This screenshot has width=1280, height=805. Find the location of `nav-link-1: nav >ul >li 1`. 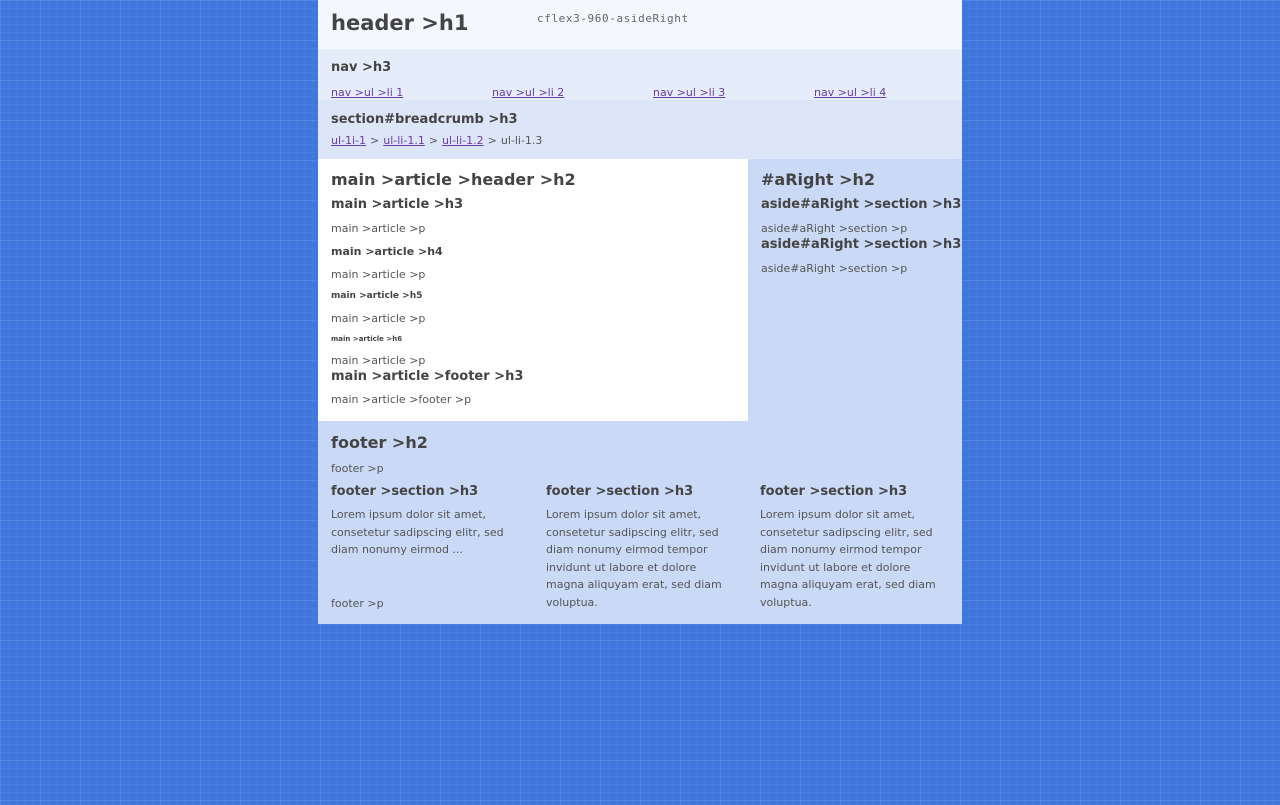

nav-link-1: nav >ul >li 1 is located at coordinates (367, 92).